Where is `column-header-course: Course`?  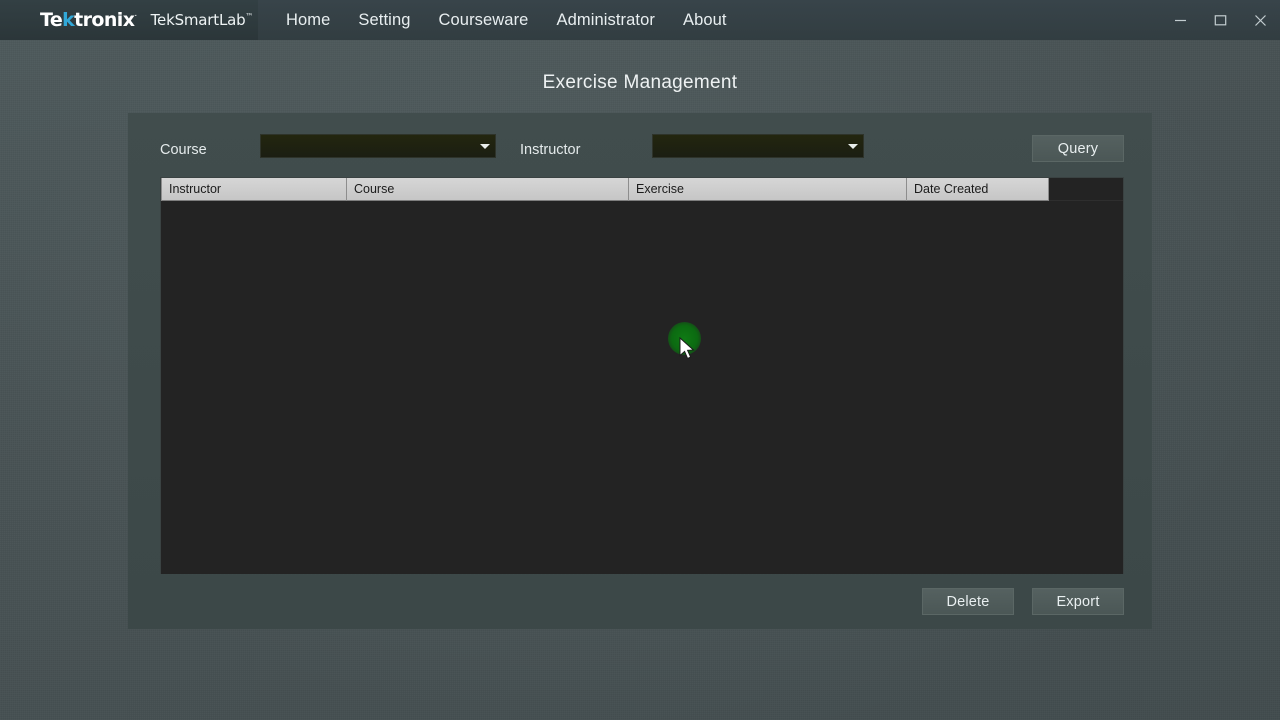
column-header-course: Course is located at coordinates (488, 189).